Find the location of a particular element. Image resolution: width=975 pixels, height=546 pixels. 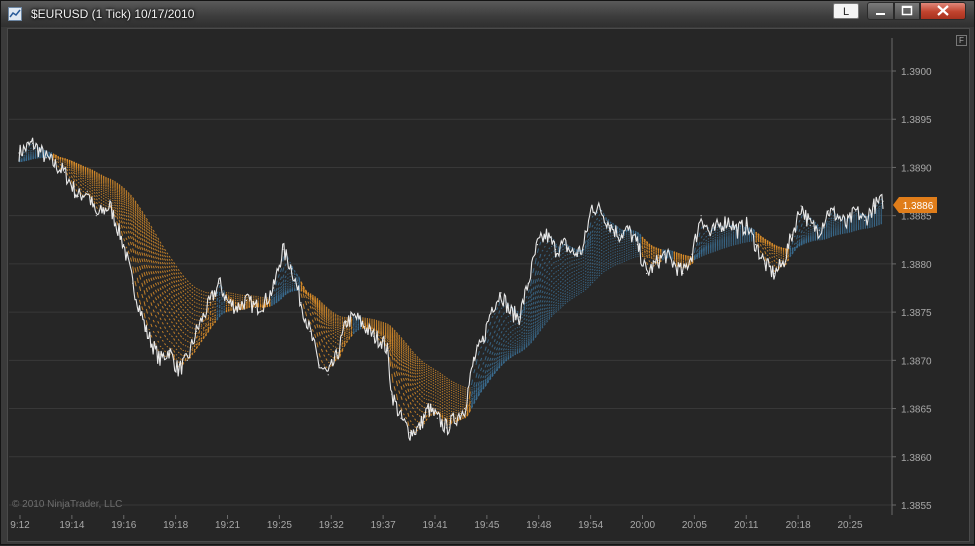

window-title: $EURUSD (1 Tick) 10/17/2010 is located at coordinates (114, 14).